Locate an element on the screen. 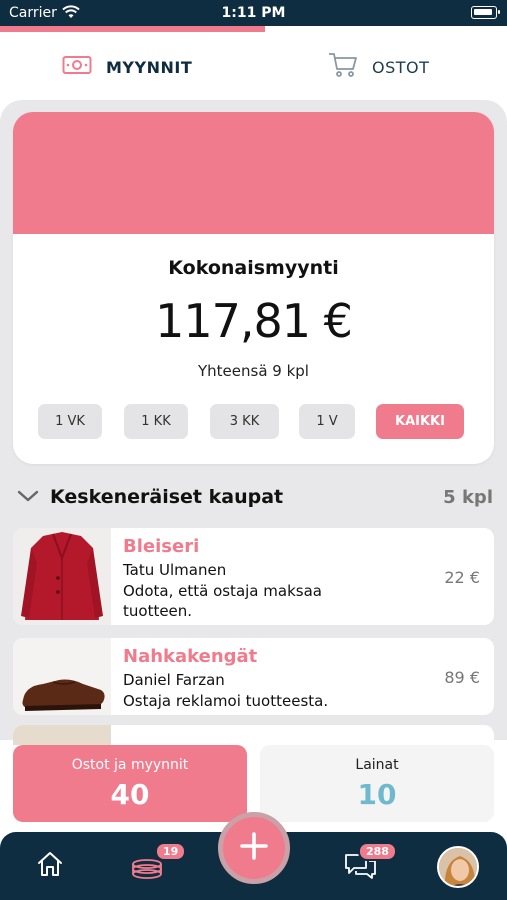  filter-1-week: 1 VK is located at coordinates (70, 421).